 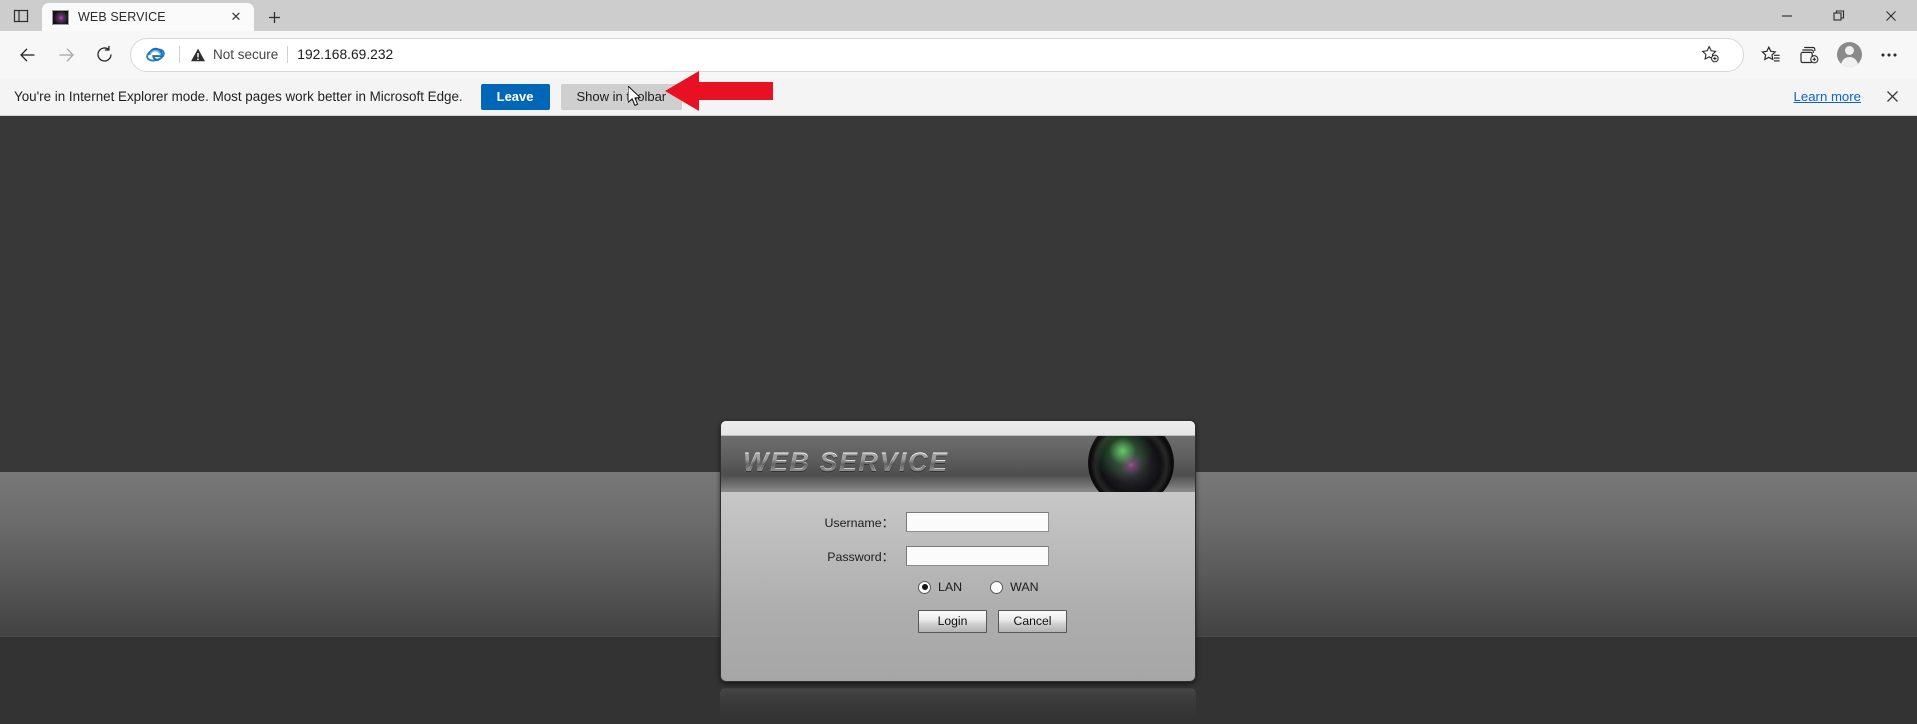 I want to click on ie-logo-icon, so click(x=155, y=54).